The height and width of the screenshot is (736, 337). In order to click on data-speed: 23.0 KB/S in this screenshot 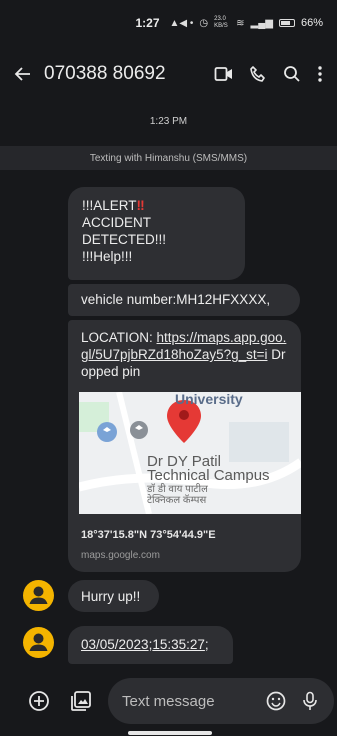, I will do `click(221, 22)`.